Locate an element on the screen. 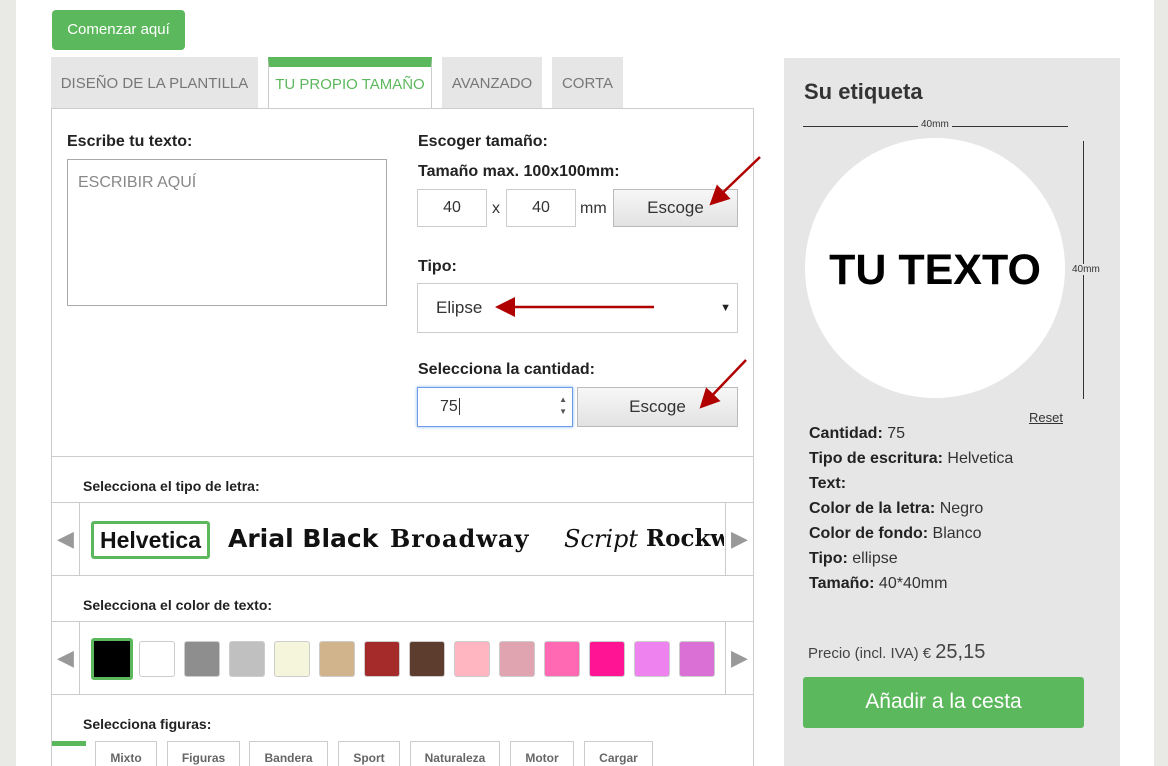  type-select-value: Elipse is located at coordinates (459, 307).